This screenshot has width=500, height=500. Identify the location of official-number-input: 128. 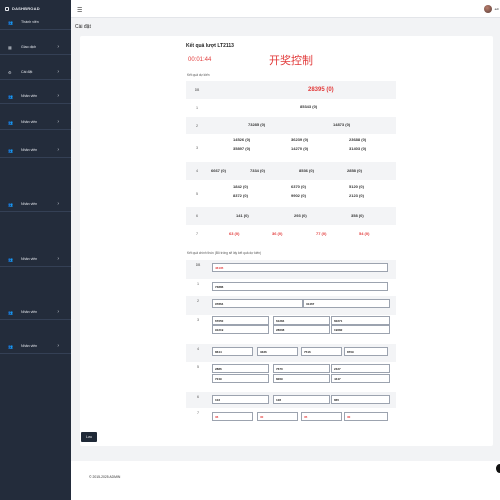
(301, 399).